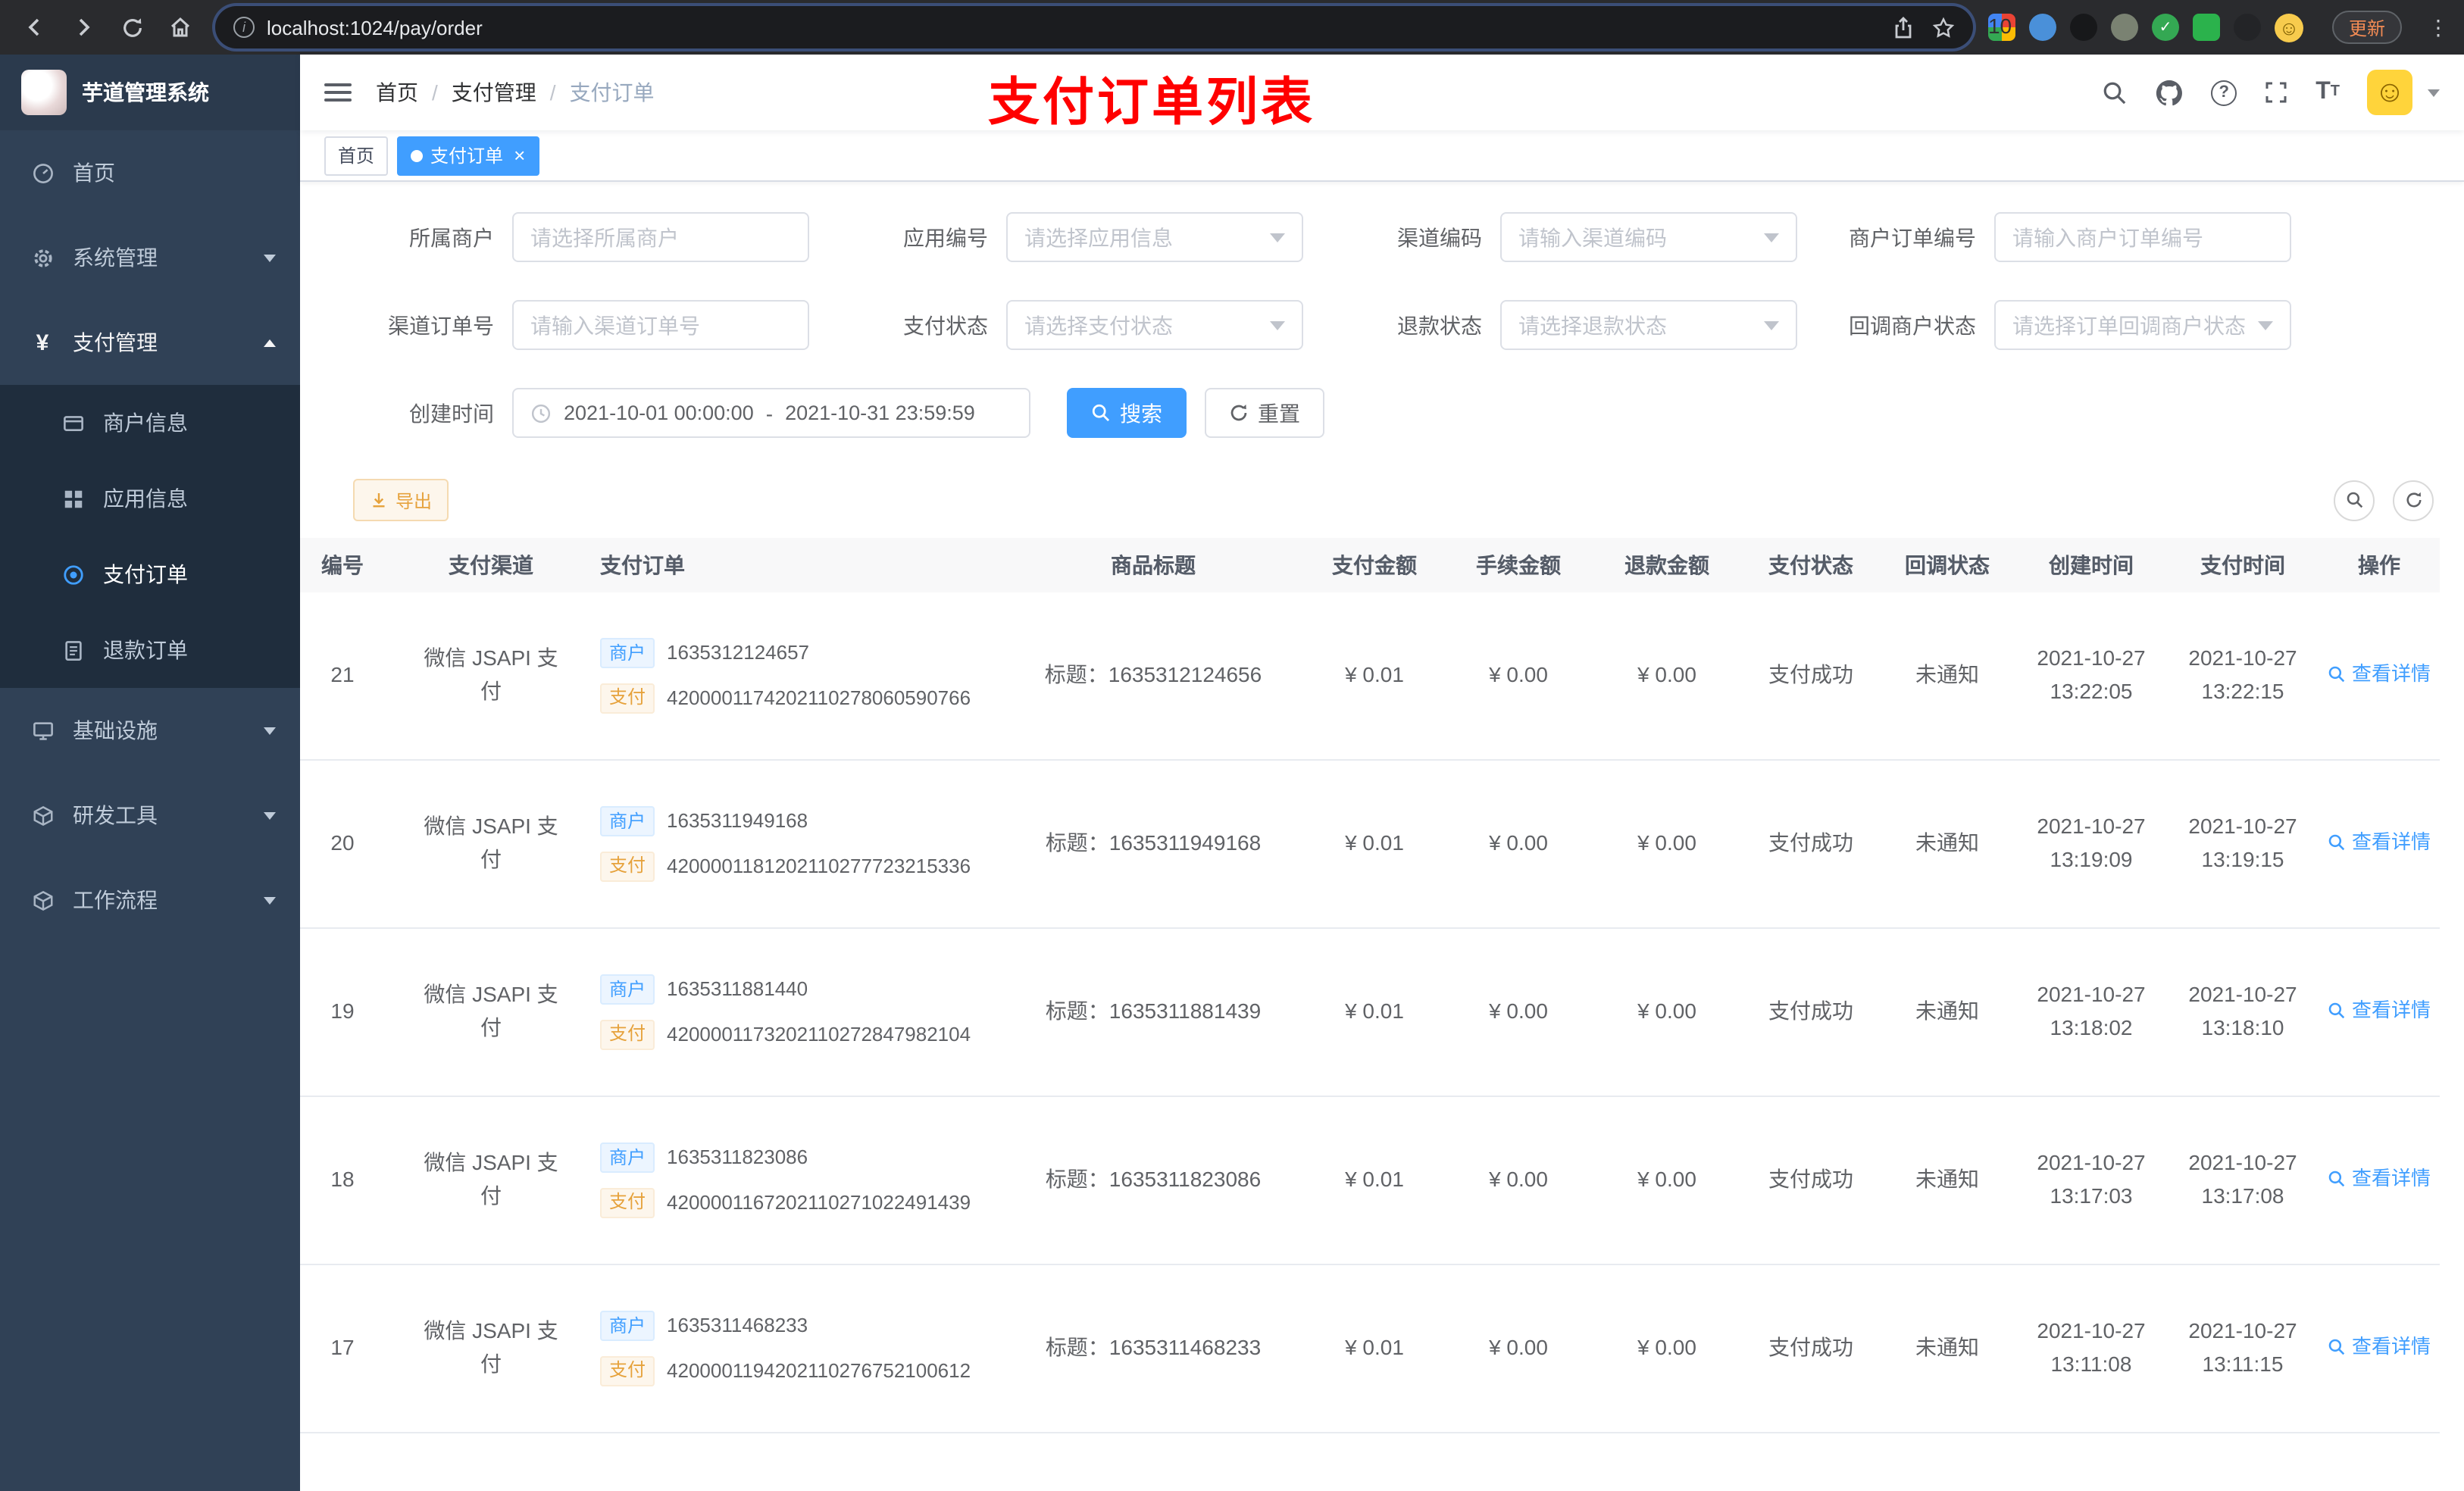 The width and height of the screenshot is (2464, 1491). I want to click on column-header-actions: 操作, so click(2379, 565).